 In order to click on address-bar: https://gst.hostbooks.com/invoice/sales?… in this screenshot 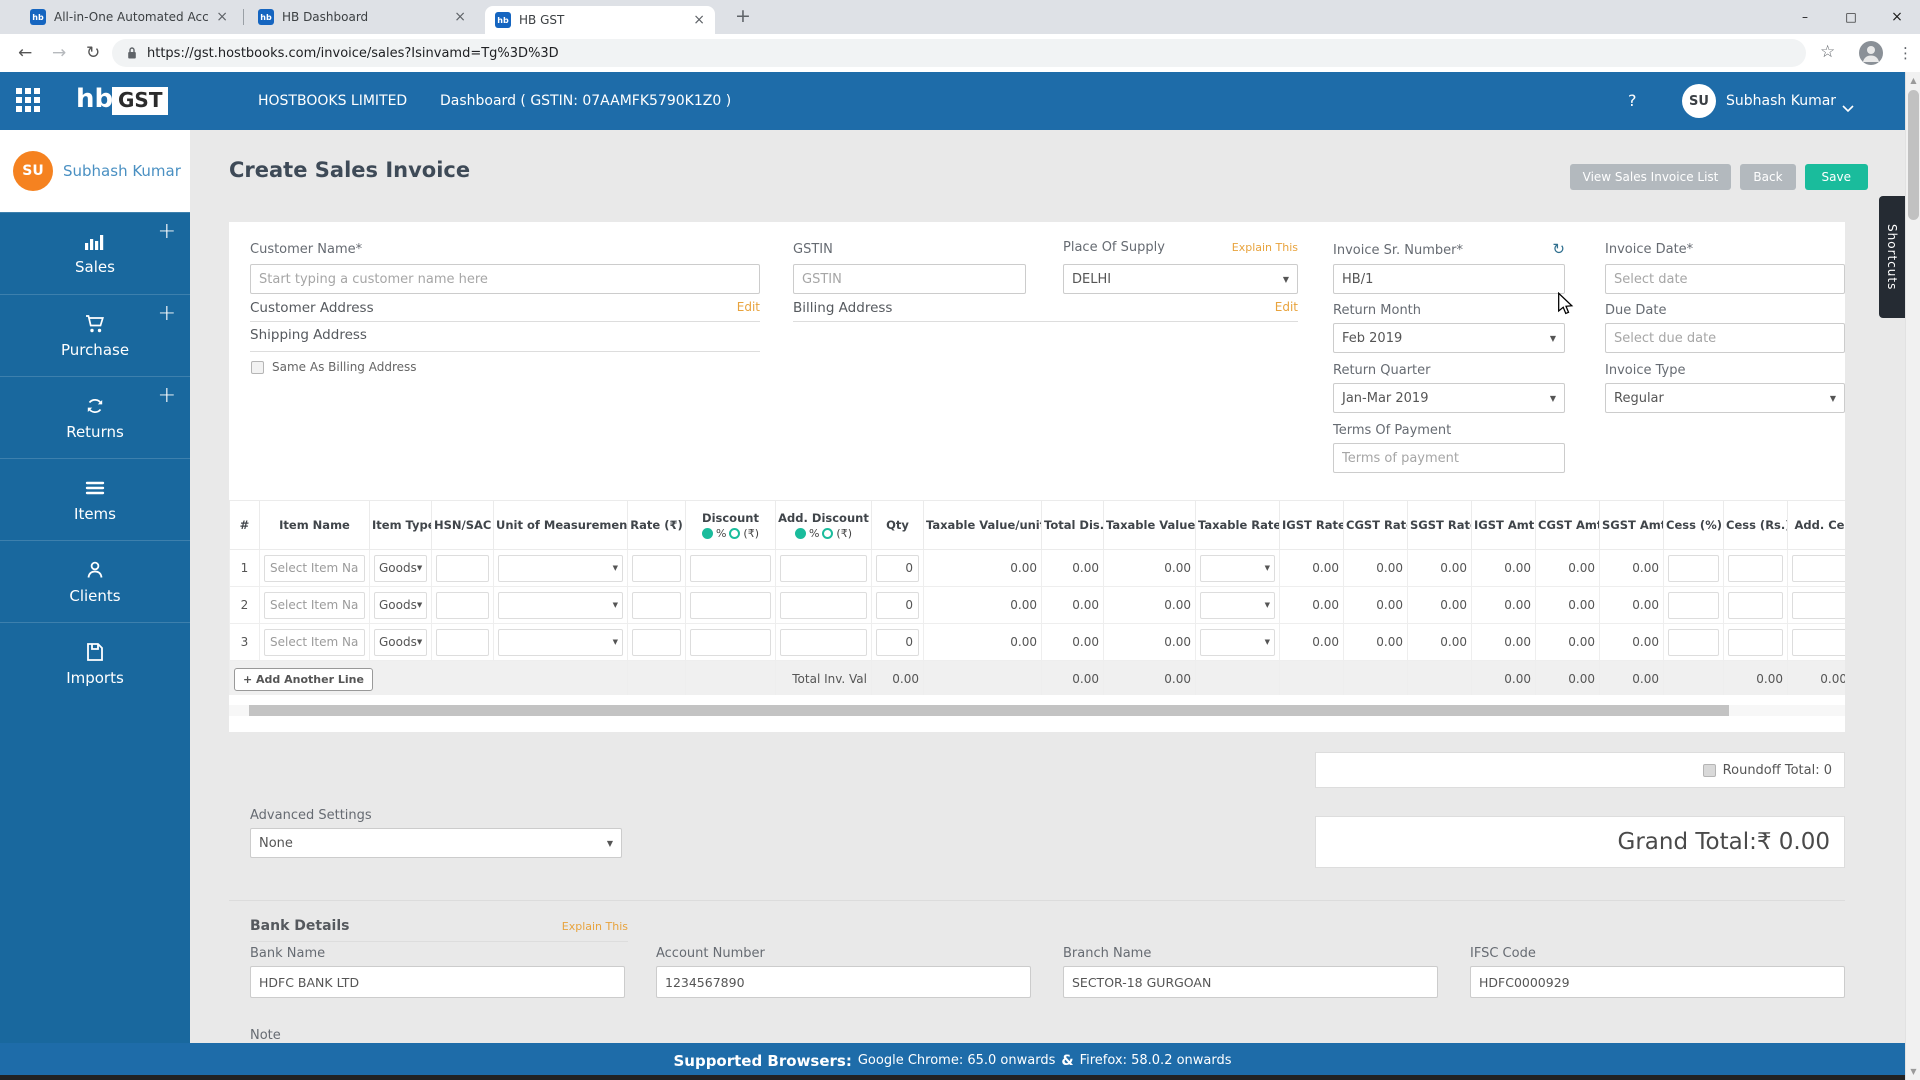, I will do `click(959, 53)`.